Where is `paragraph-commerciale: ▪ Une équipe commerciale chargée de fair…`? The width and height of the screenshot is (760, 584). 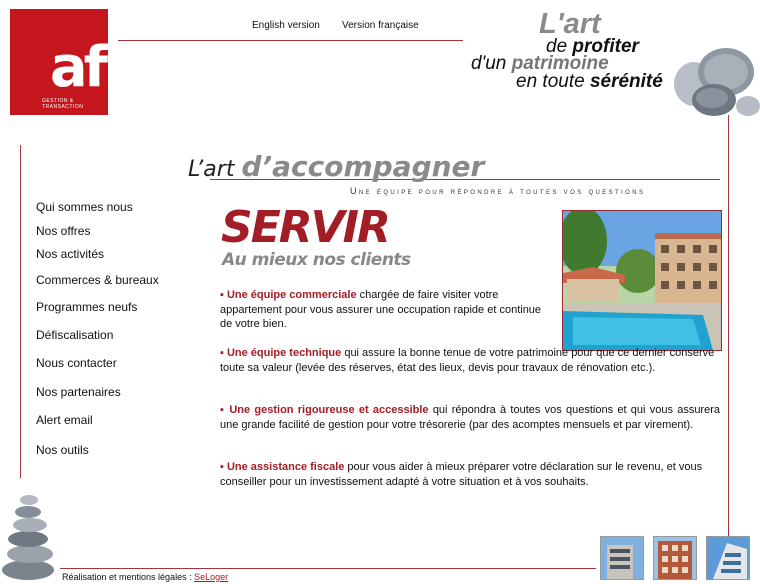 paragraph-commerciale: ▪ Une équipe commerciale chargée de fair… is located at coordinates (381, 310).